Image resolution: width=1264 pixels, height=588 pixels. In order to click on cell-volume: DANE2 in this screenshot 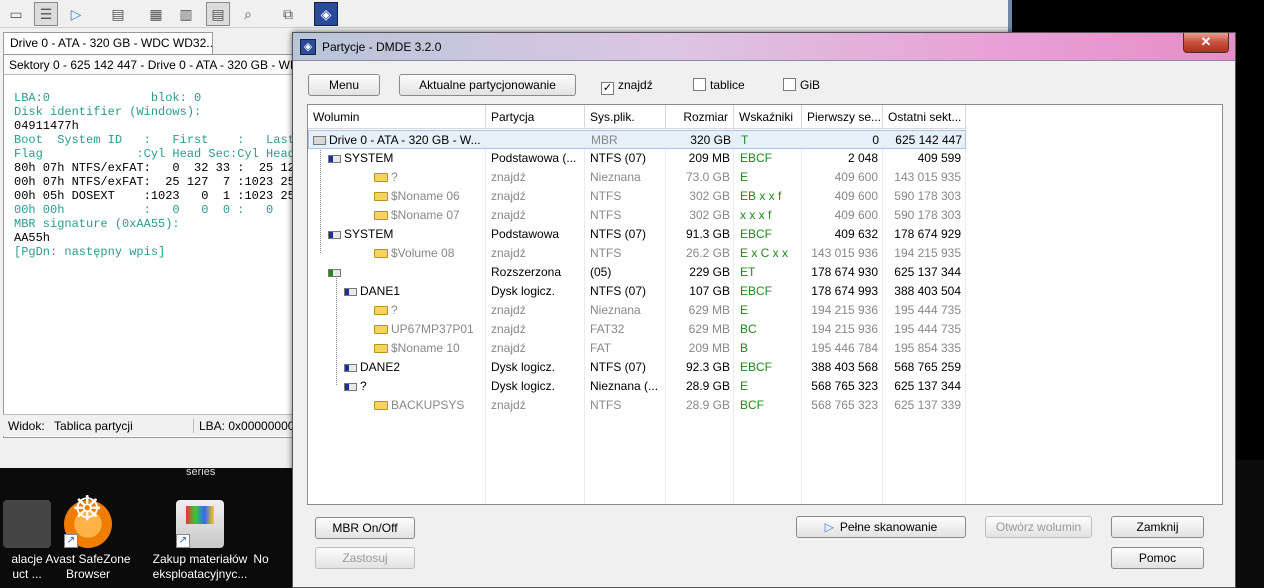, I will do `click(414, 367)`.